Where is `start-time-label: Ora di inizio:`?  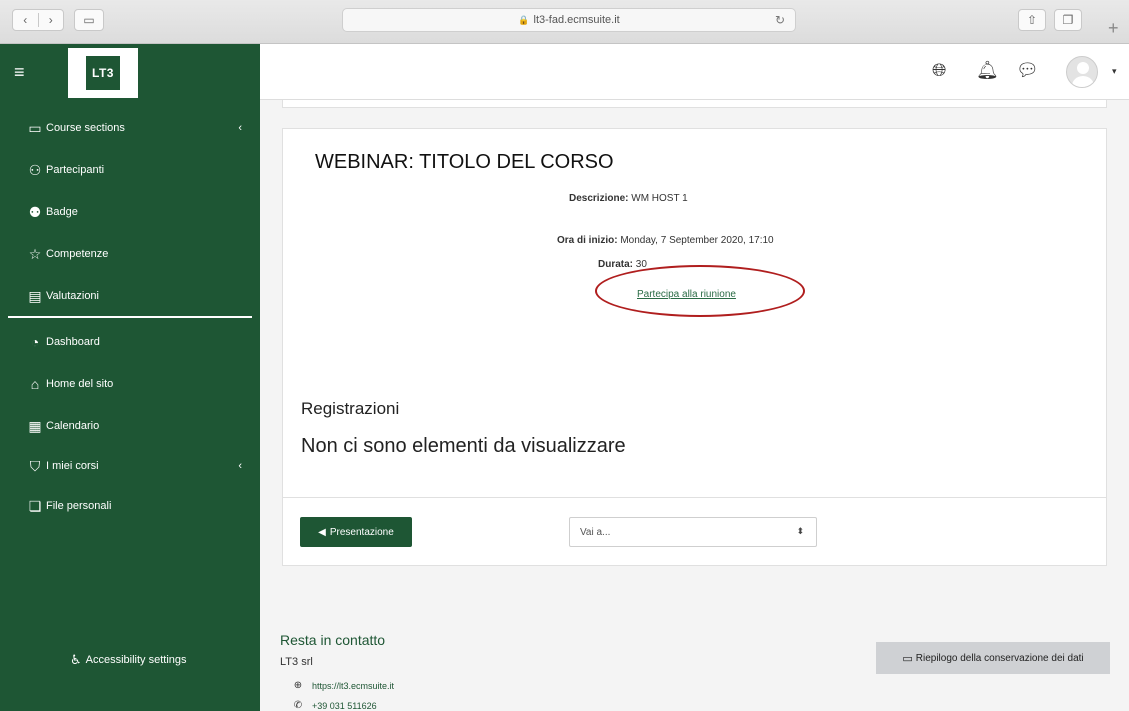
start-time-label: Ora di inizio: is located at coordinates (587, 240).